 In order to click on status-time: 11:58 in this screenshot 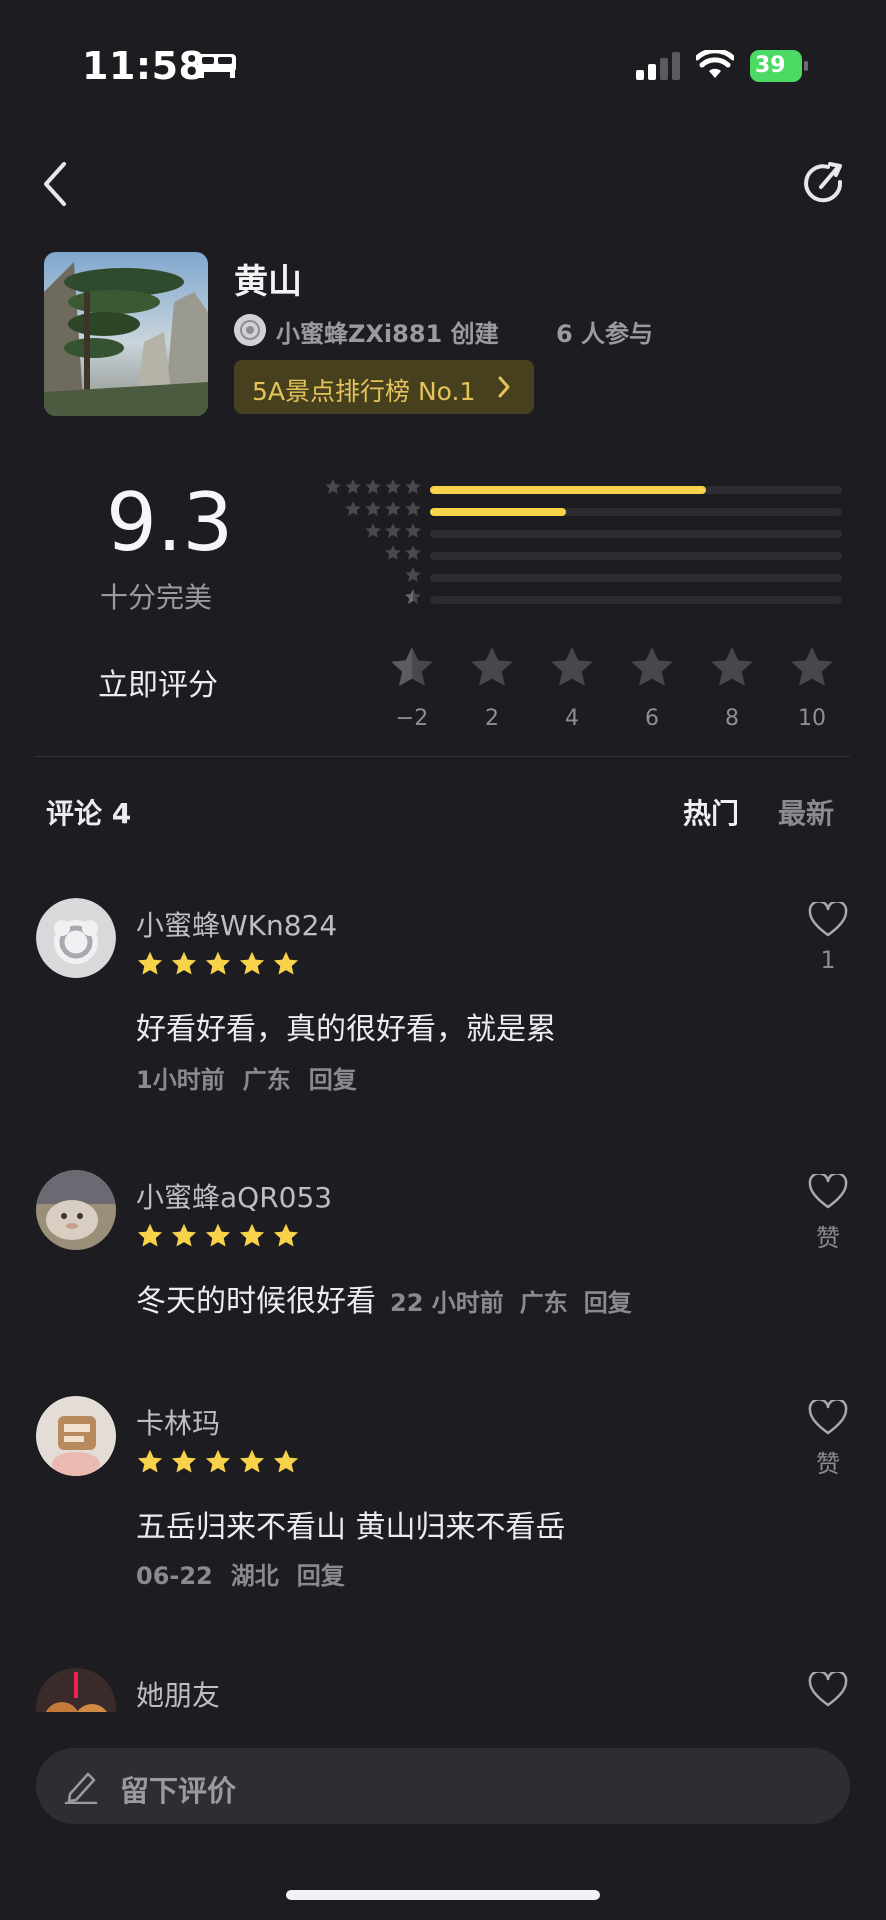, I will do `click(144, 66)`.